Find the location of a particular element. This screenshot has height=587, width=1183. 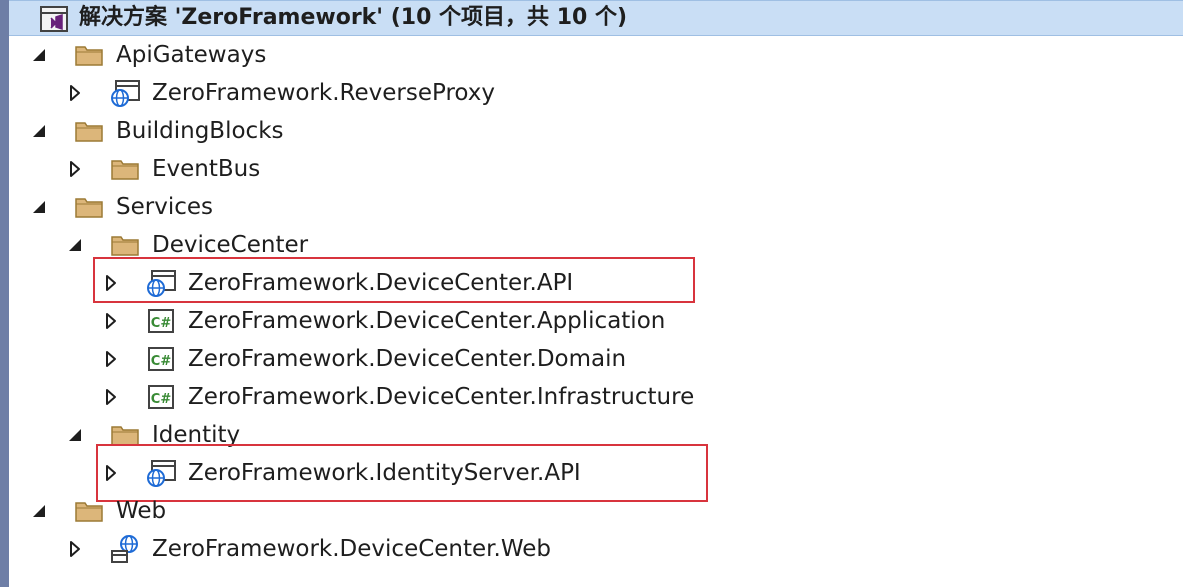

tree-item-zeroframework-reverseproxy: ZeroFramework.ReverseProxy is located at coordinates (596, 93).